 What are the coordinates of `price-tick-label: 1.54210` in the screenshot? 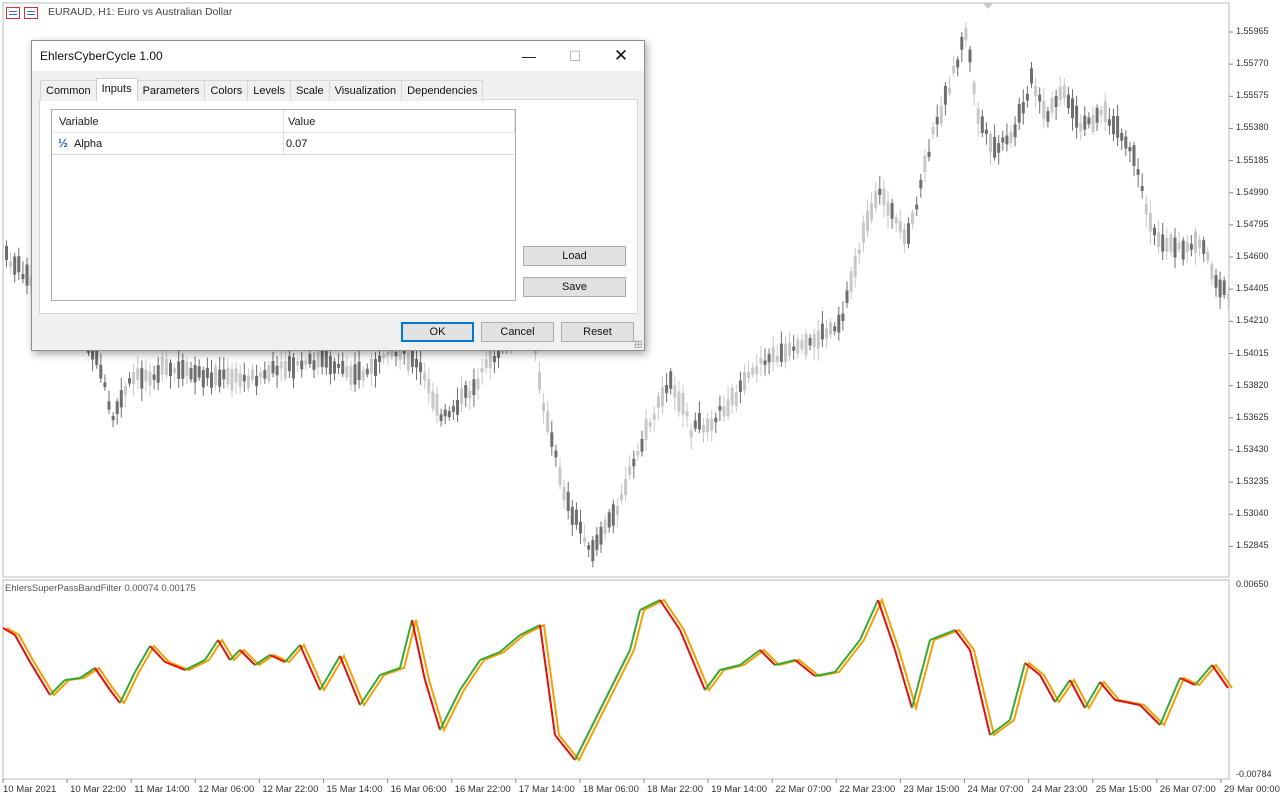 It's located at (1252, 320).